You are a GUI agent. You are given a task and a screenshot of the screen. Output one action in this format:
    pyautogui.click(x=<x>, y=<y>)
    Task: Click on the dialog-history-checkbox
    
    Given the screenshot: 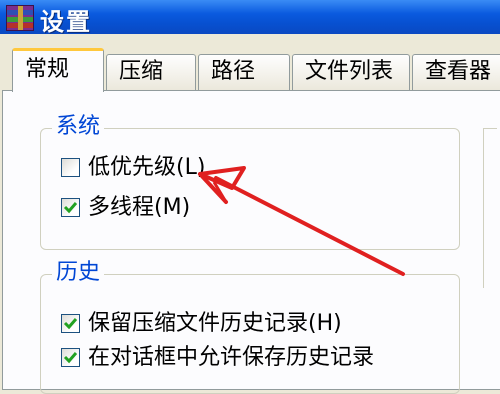 What is the action you would take?
    pyautogui.click(x=70, y=357)
    